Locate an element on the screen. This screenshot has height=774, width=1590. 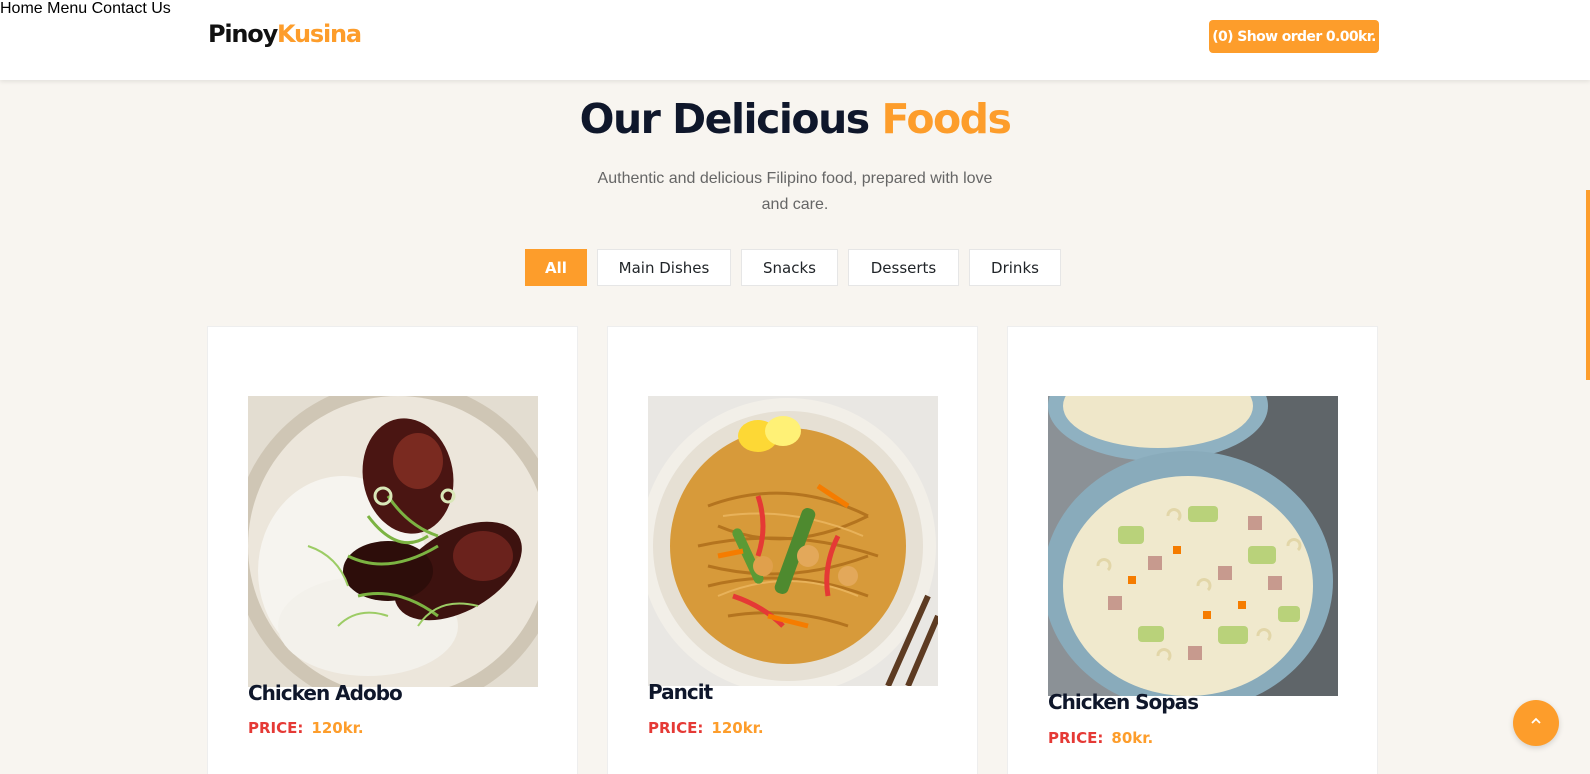
food-price: PRICE: 80kr. is located at coordinates (1100, 738).